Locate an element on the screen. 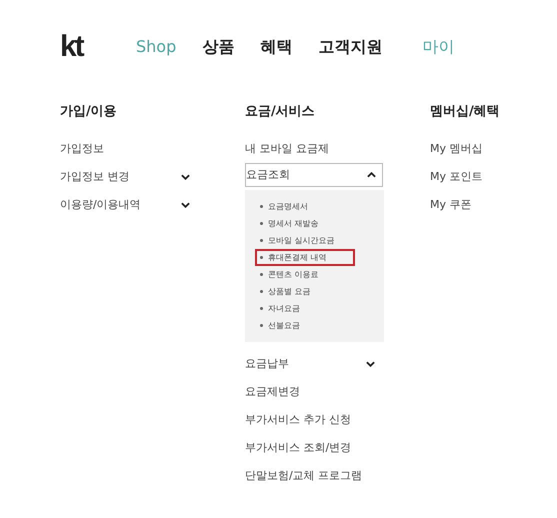 Image resolution: width=557 pixels, height=518 pixels. menu-toggle: 이용량/이용내역 is located at coordinates (125, 205).